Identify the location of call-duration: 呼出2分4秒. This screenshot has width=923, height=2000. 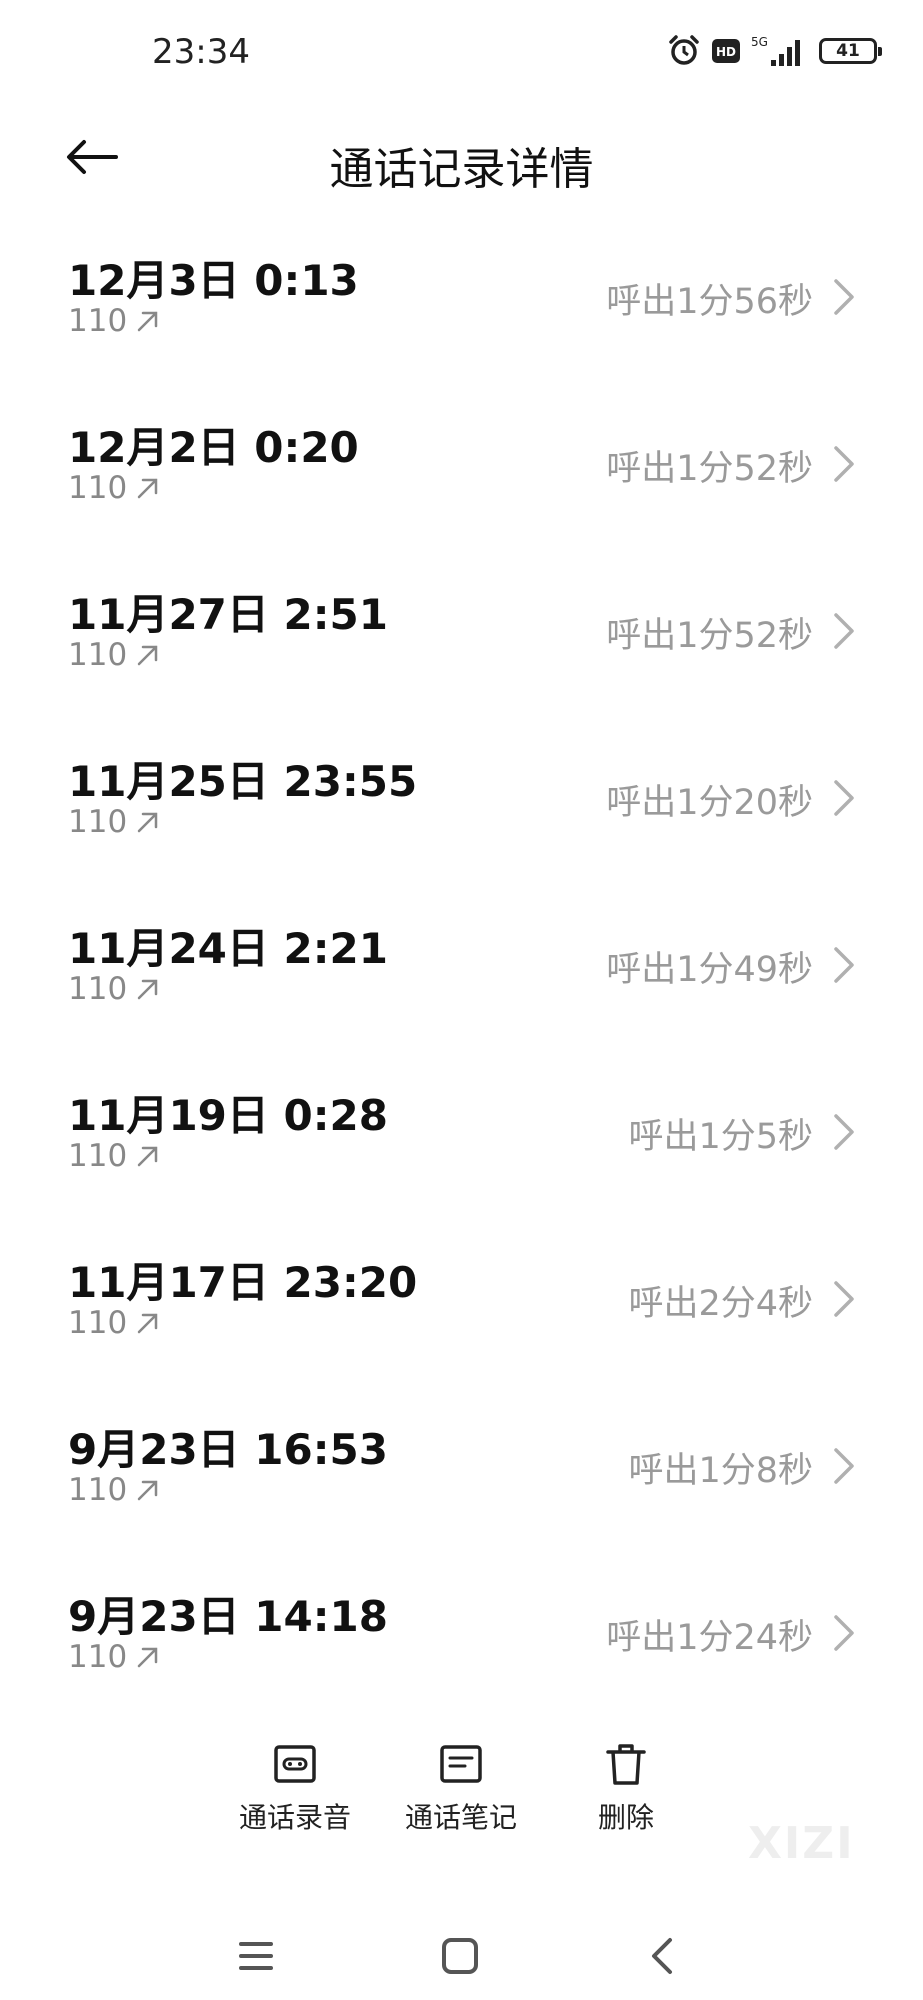
(720, 1304).